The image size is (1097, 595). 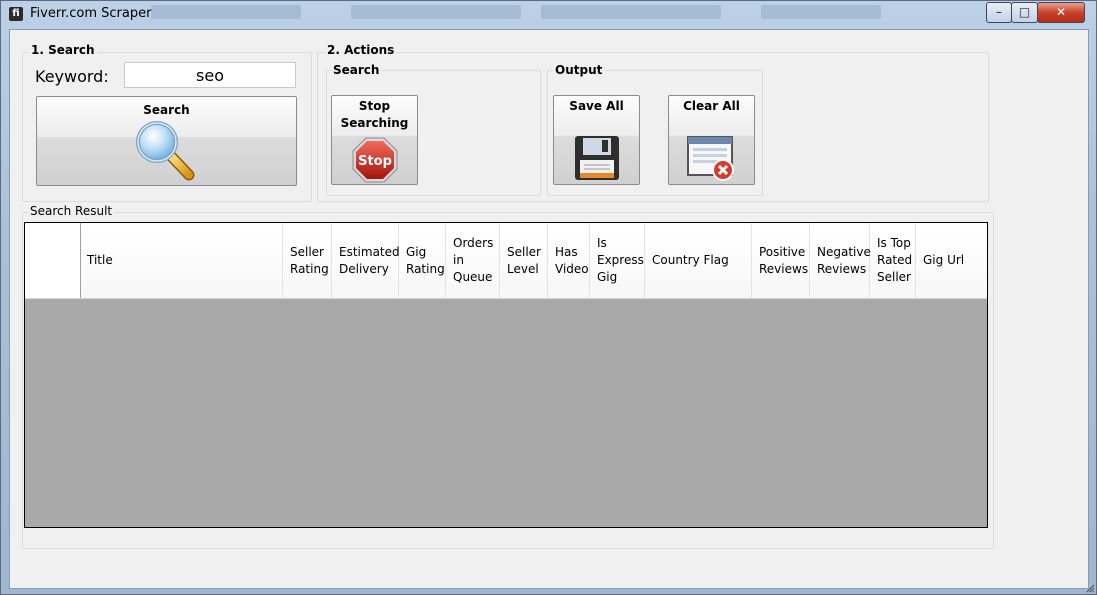 I want to click on col-positive-reviews: Positive Reviews, so click(x=781, y=260).